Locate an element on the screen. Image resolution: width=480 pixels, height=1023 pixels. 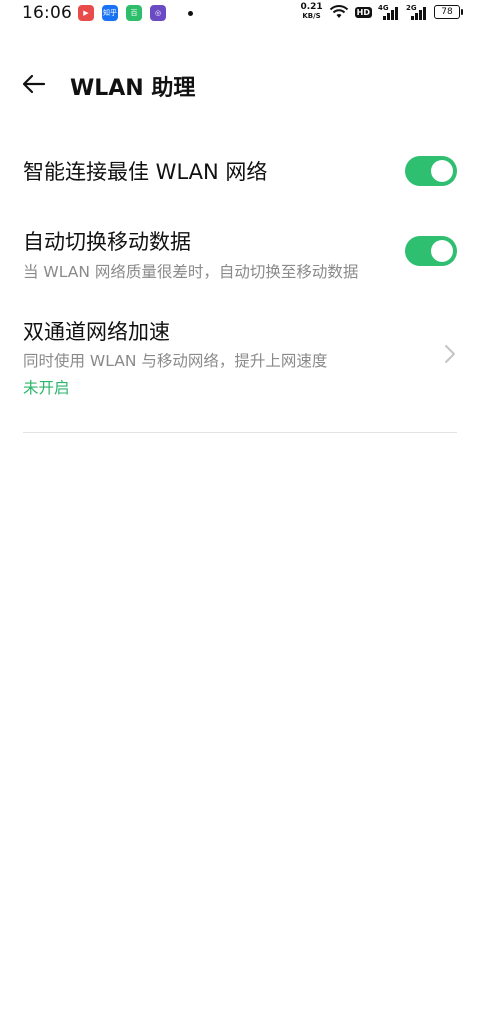
back-button is located at coordinates (34, 84).